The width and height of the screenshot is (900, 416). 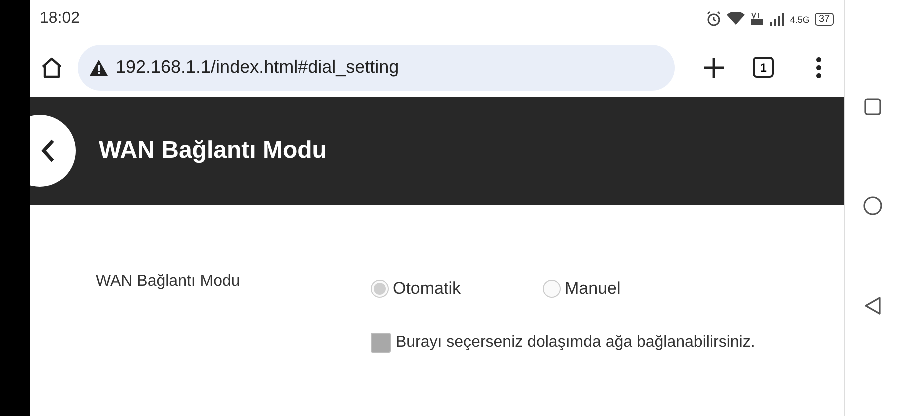 What do you see at coordinates (714, 19) in the screenshot?
I see `alarm-icon` at bounding box center [714, 19].